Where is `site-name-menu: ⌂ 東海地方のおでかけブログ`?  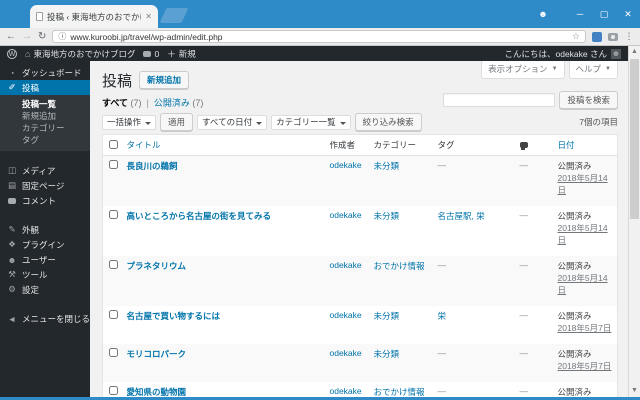 site-name-menu: ⌂ 東海地方のおでかけブログ is located at coordinates (80, 54).